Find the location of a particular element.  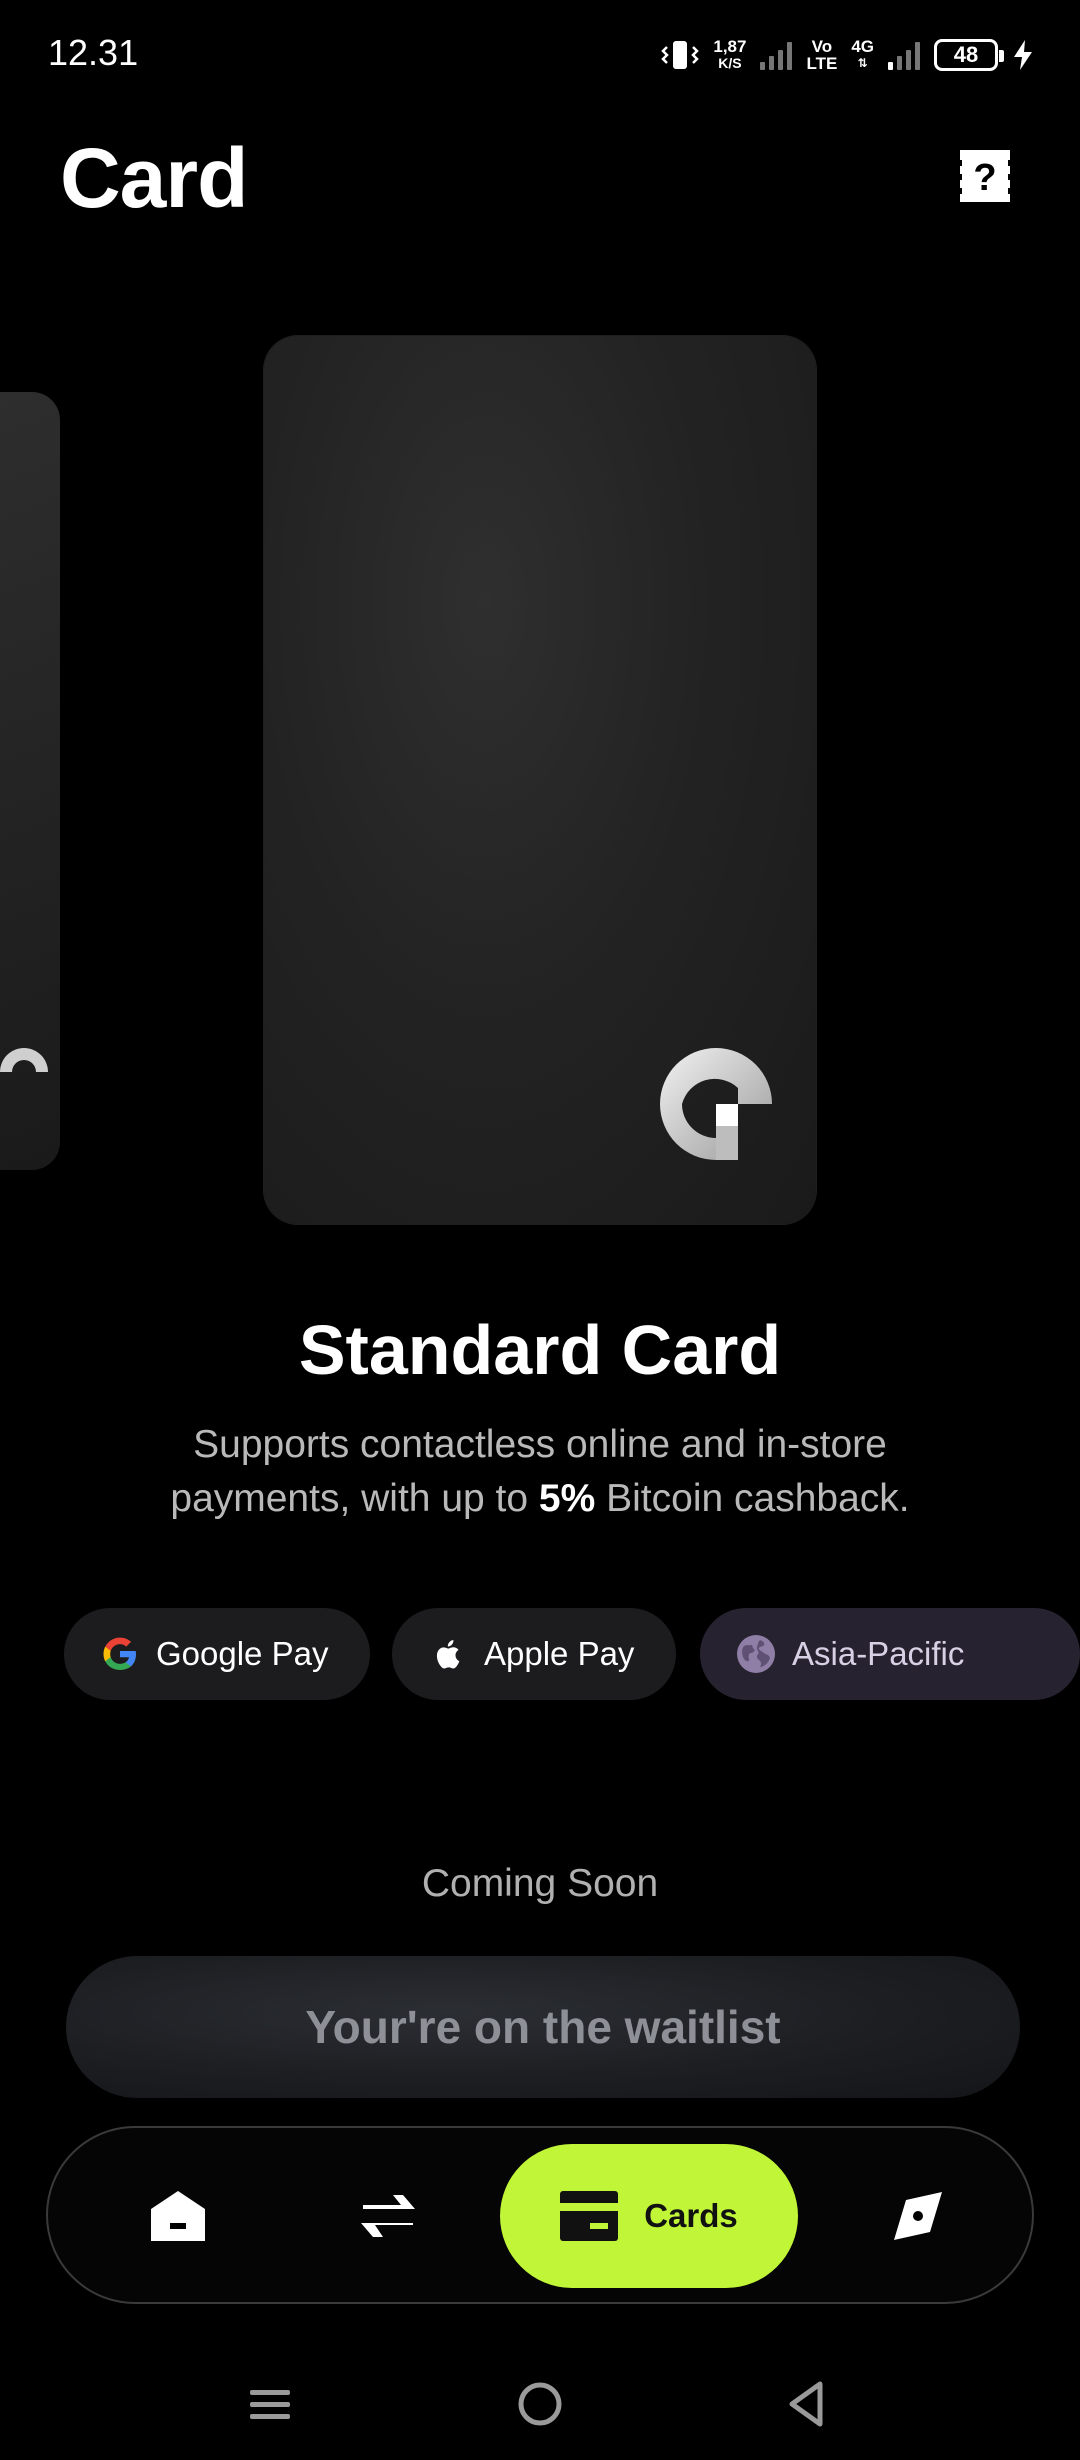

net-speed: 1,87 K/S is located at coordinates (729, 55).